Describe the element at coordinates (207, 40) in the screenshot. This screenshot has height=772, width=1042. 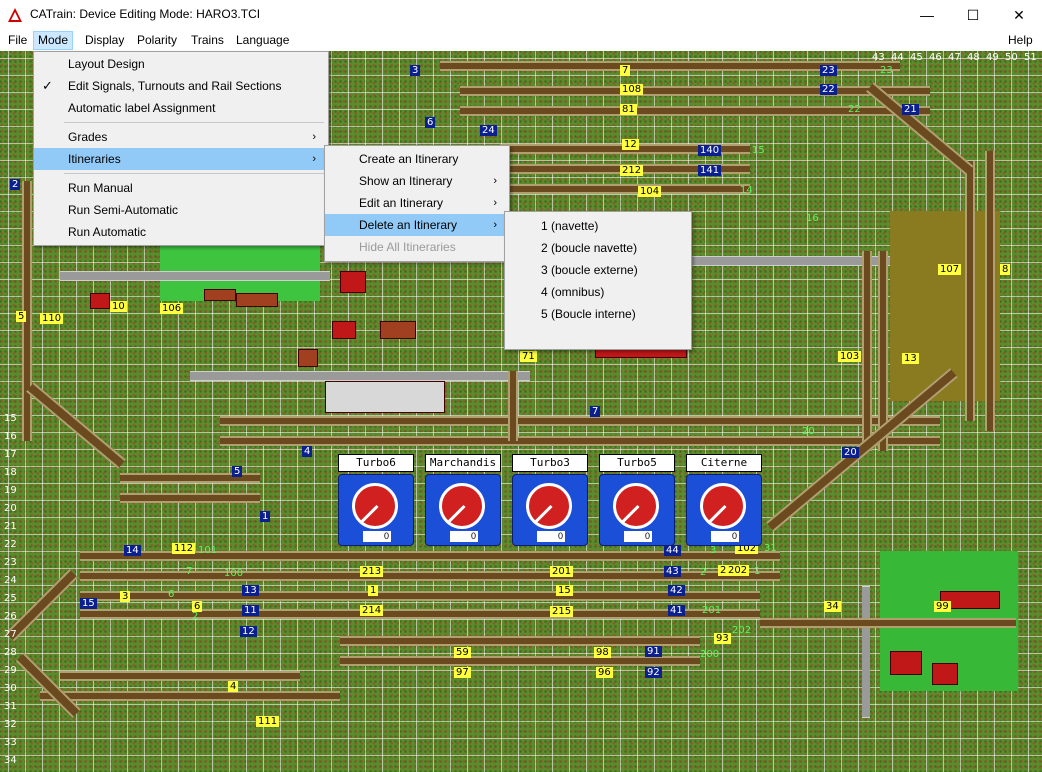
I see `menu-trains: Trains` at that location.